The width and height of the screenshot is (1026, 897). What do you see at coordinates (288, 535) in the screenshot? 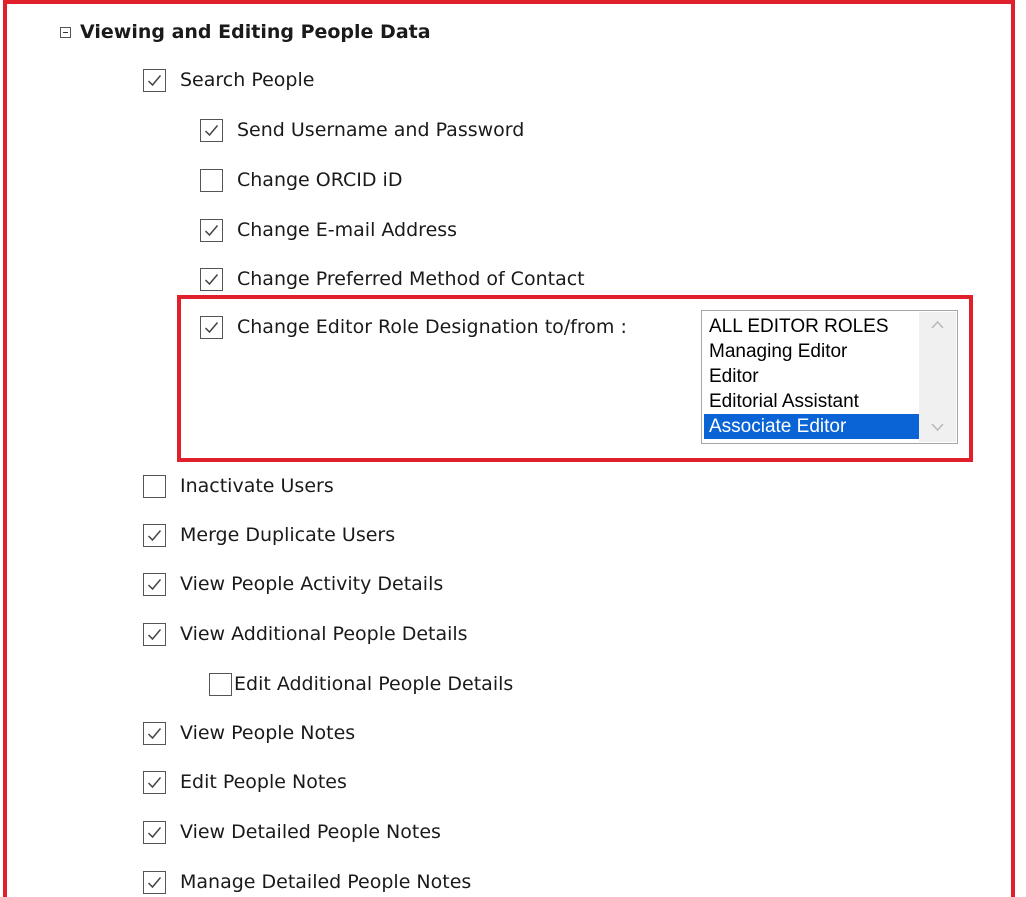
I see `merge-duplicates-label: Merge Duplicate Users` at bounding box center [288, 535].